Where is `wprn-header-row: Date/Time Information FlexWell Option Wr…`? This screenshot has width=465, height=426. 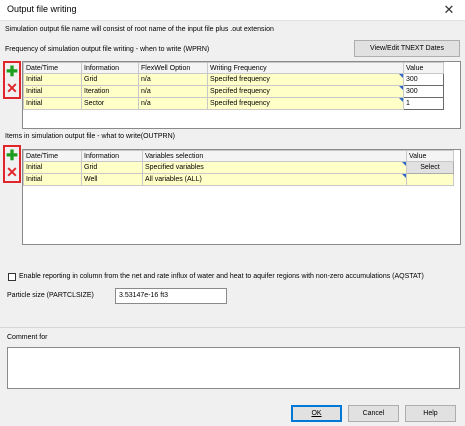
wprn-header-row: Date/Time Information FlexWell Option Wr… is located at coordinates (233, 68).